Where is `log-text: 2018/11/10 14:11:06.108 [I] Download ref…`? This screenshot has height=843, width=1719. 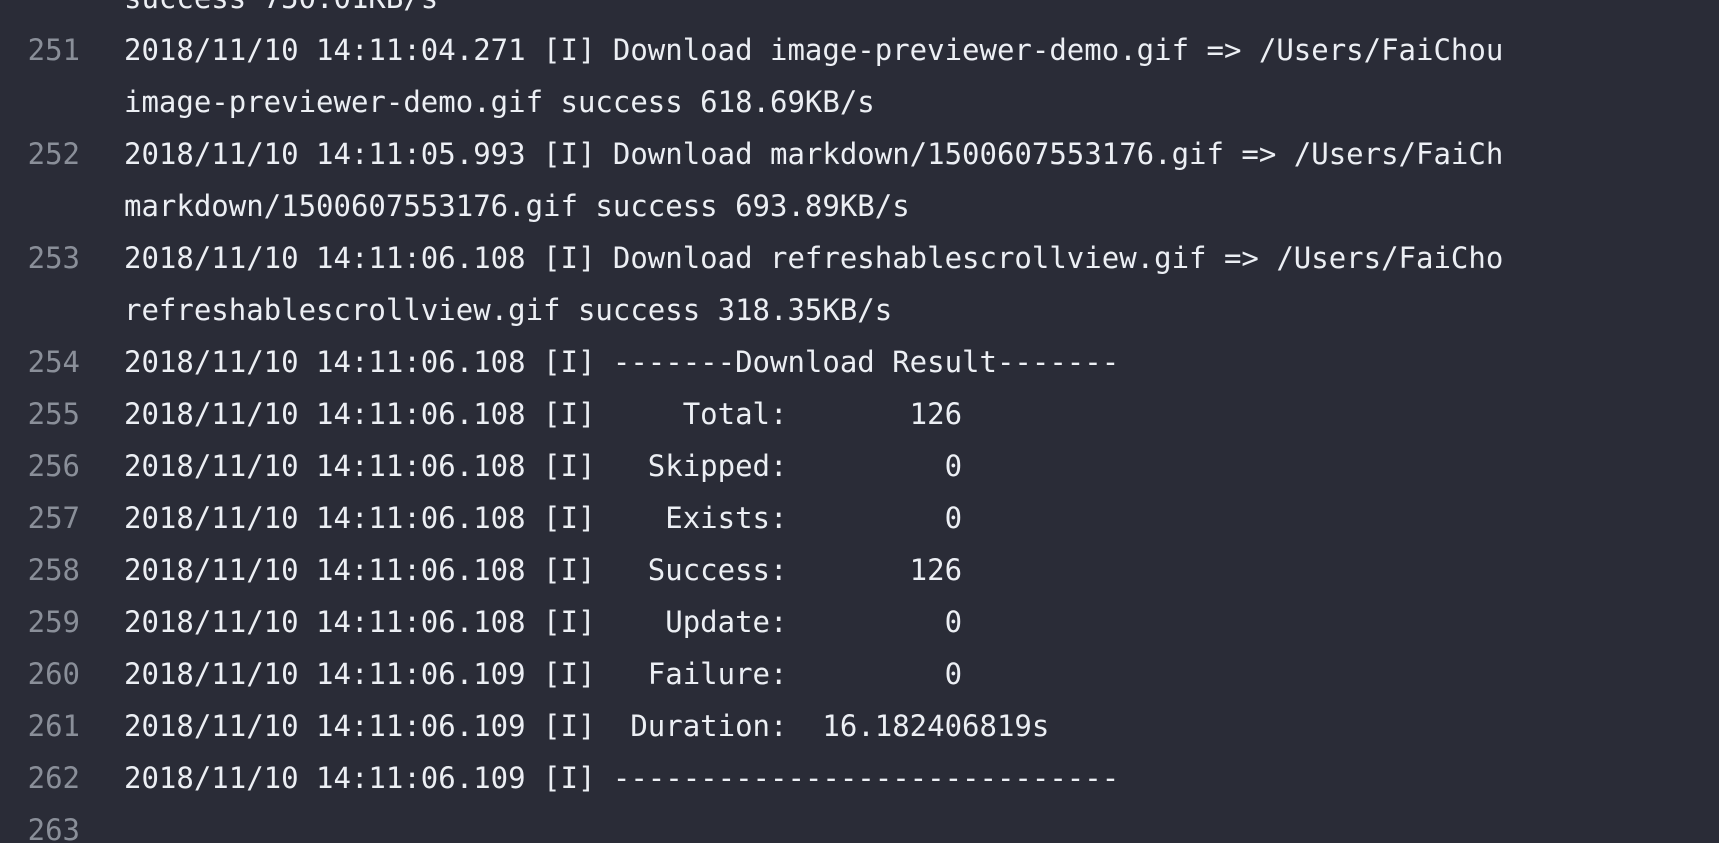 log-text: 2018/11/10 14:11:06.108 [I] Download ref… is located at coordinates (813, 284).